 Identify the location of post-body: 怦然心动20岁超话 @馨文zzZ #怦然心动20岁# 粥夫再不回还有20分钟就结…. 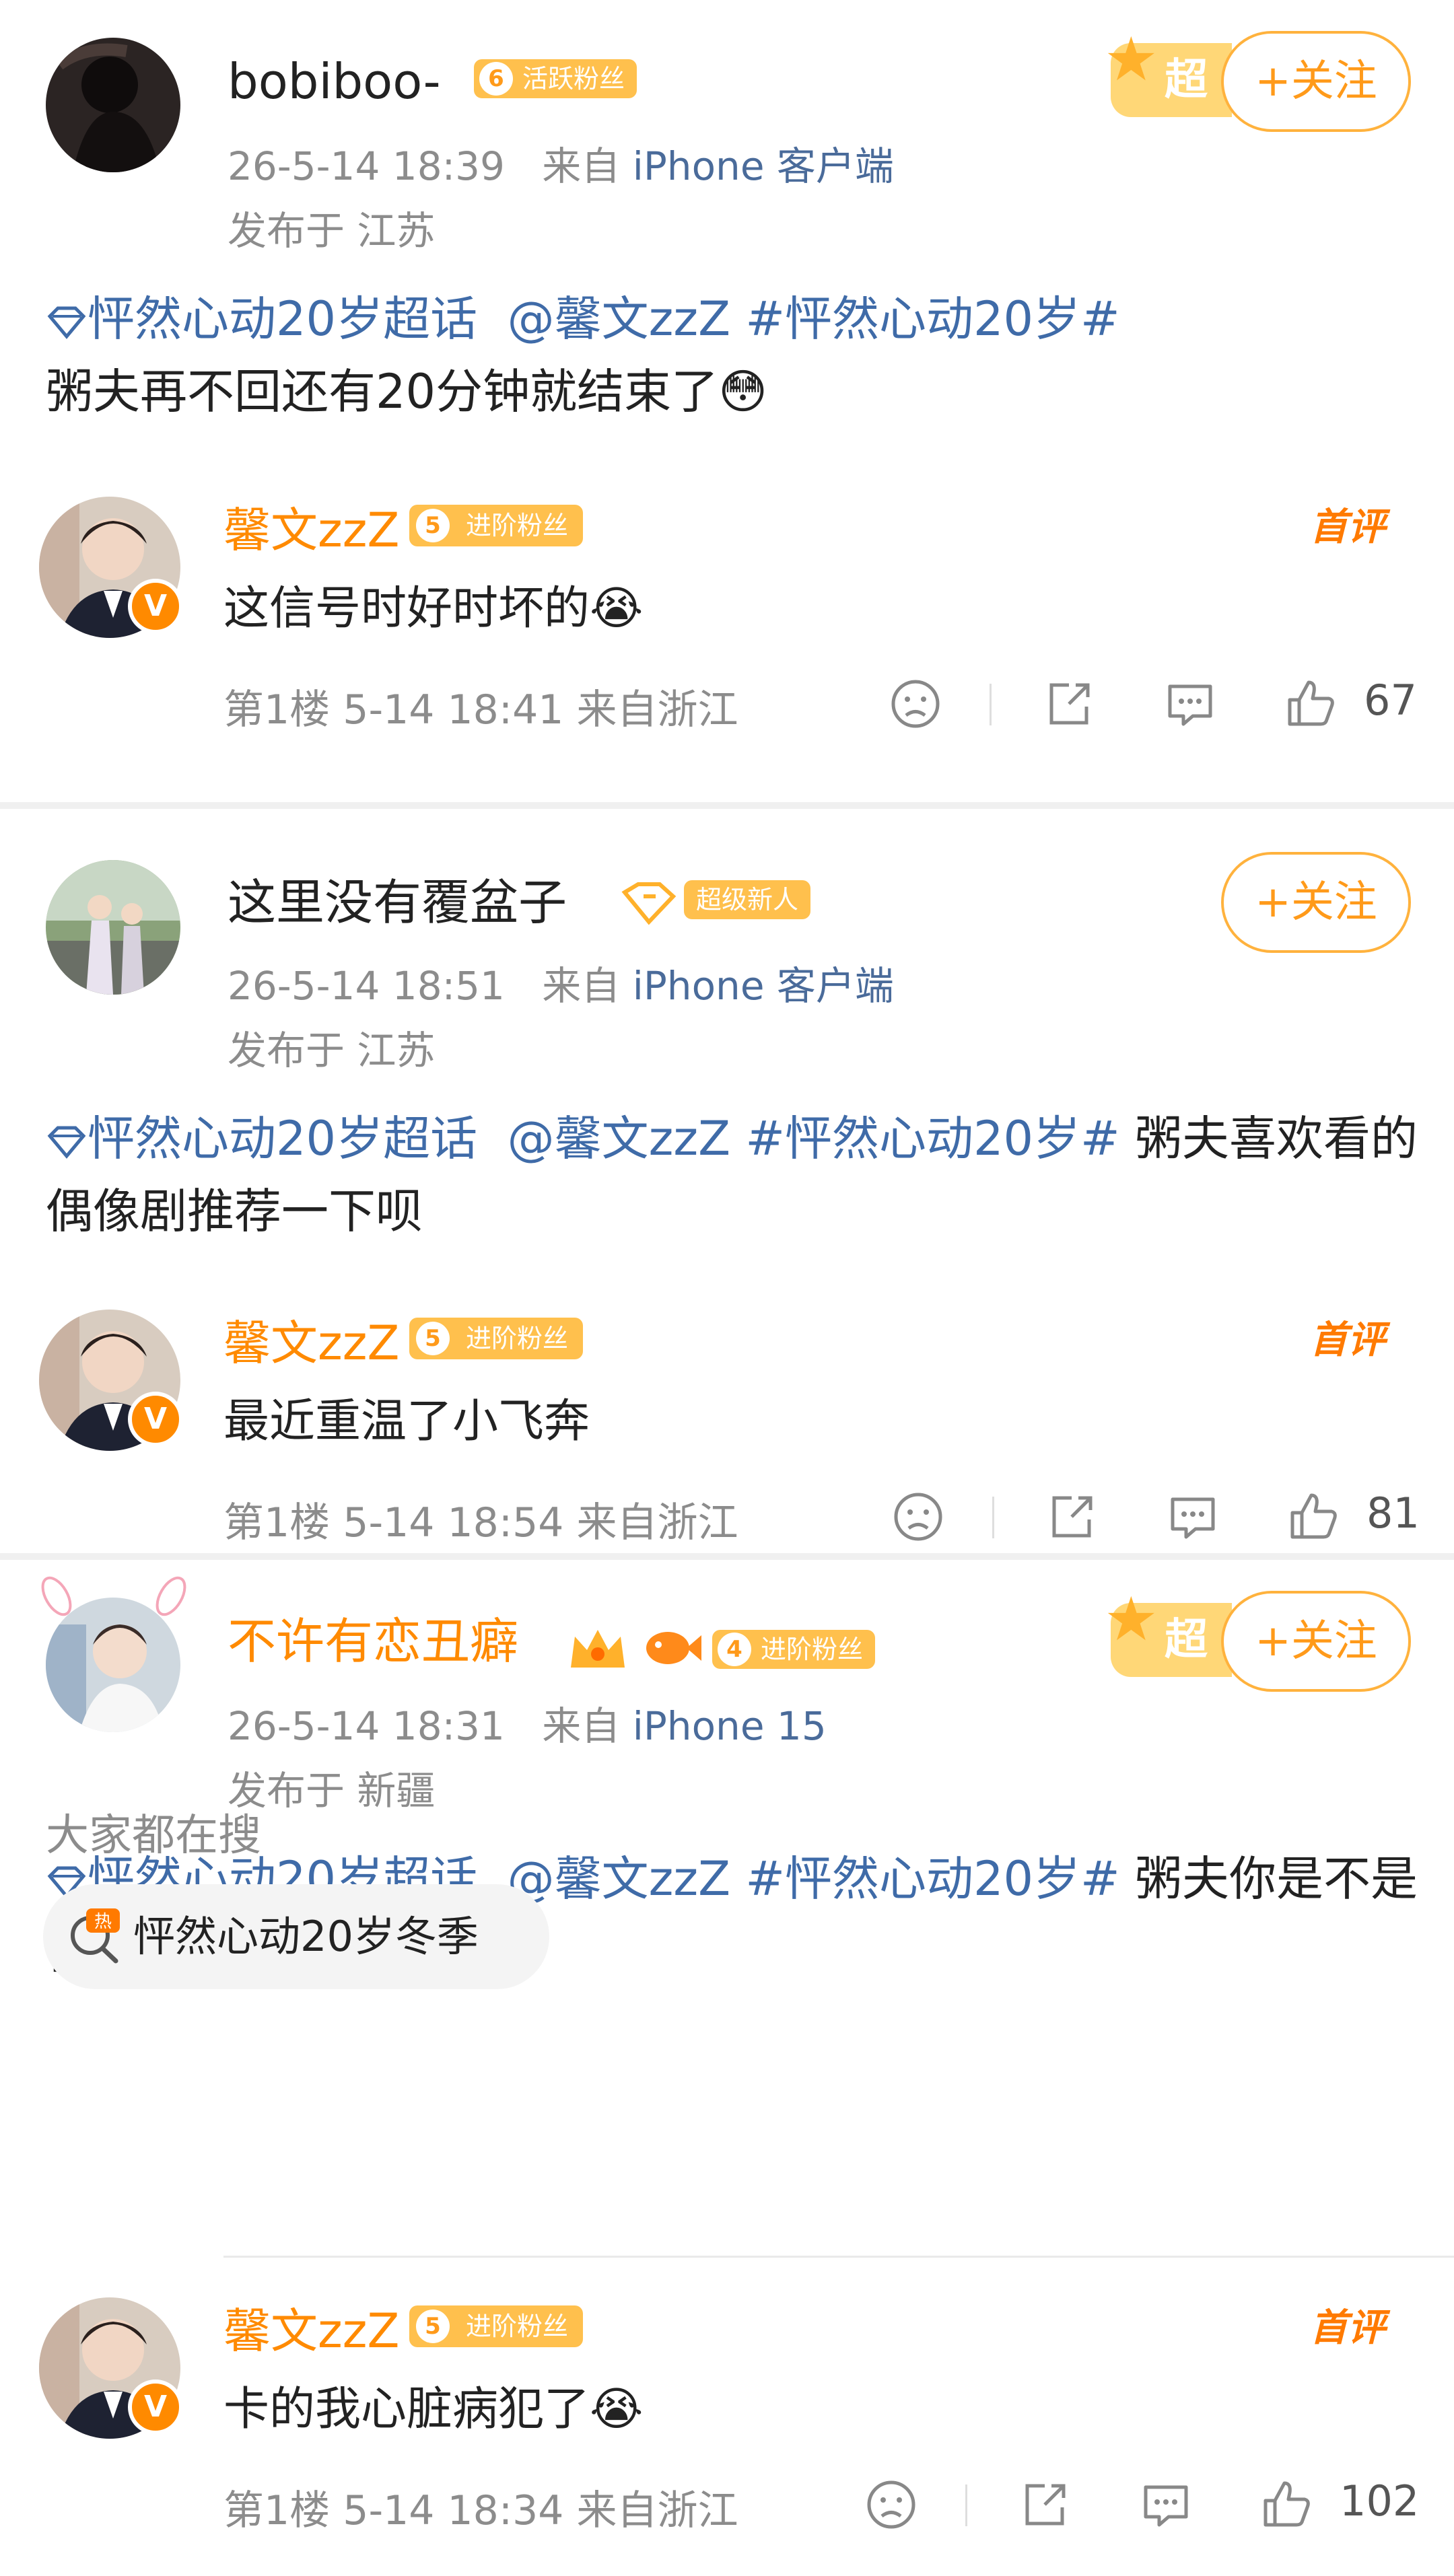
(733, 356).